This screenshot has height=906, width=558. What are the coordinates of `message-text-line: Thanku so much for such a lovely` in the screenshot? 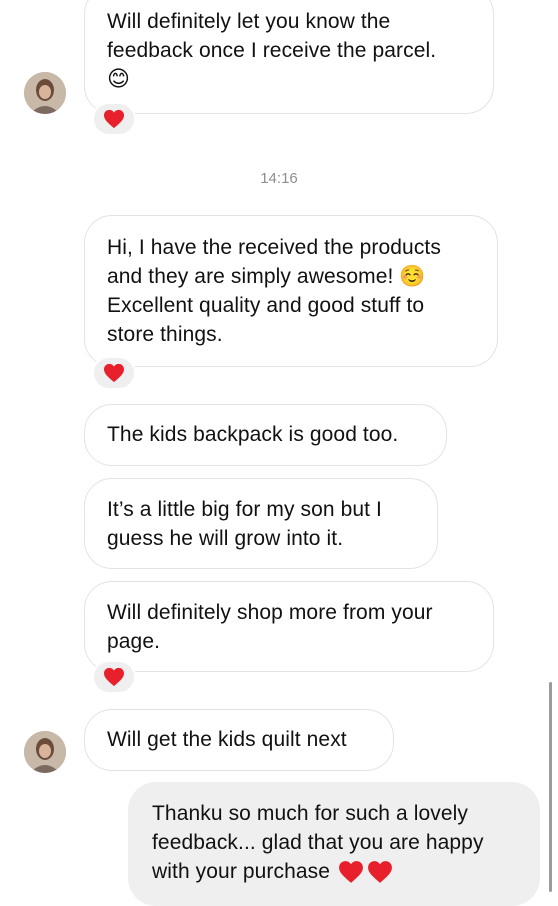 It's located at (310, 813).